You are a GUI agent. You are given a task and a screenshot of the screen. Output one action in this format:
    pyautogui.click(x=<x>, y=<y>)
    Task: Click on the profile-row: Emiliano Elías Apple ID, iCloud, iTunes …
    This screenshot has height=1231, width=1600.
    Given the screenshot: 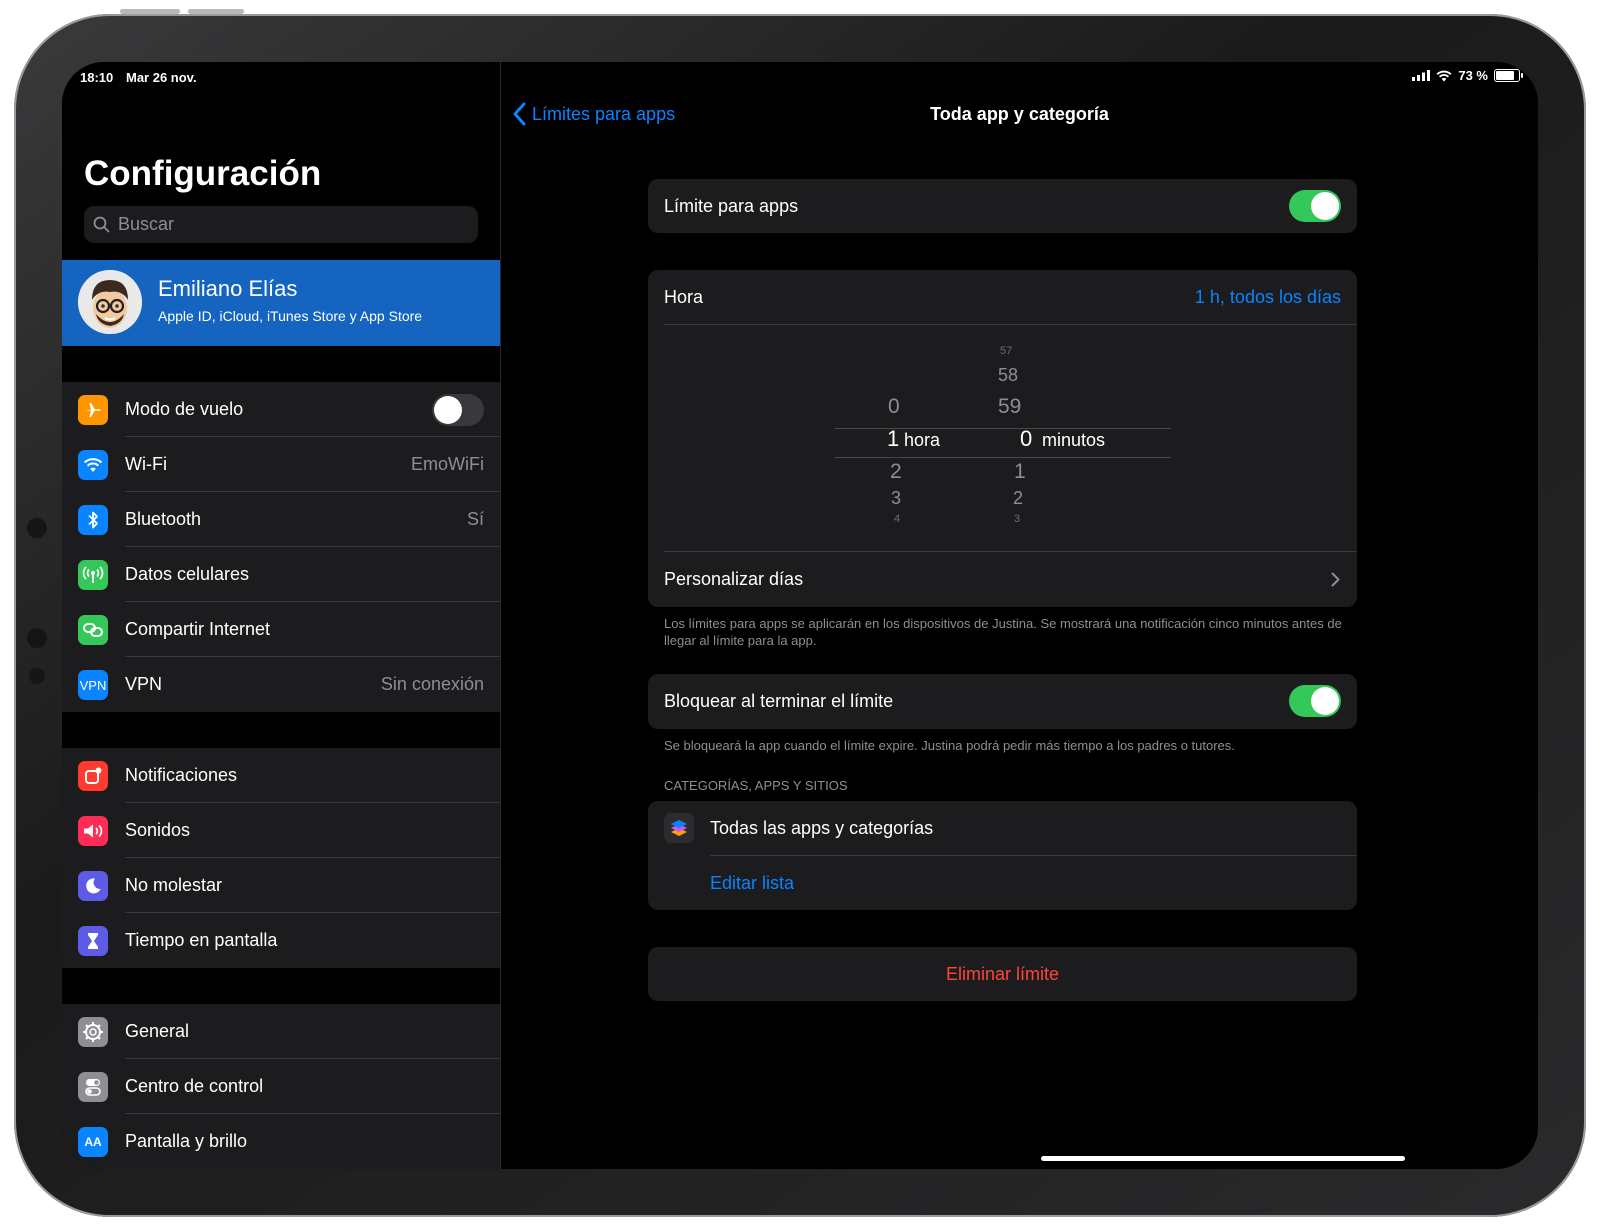 What is the action you would take?
    pyautogui.click(x=281, y=303)
    